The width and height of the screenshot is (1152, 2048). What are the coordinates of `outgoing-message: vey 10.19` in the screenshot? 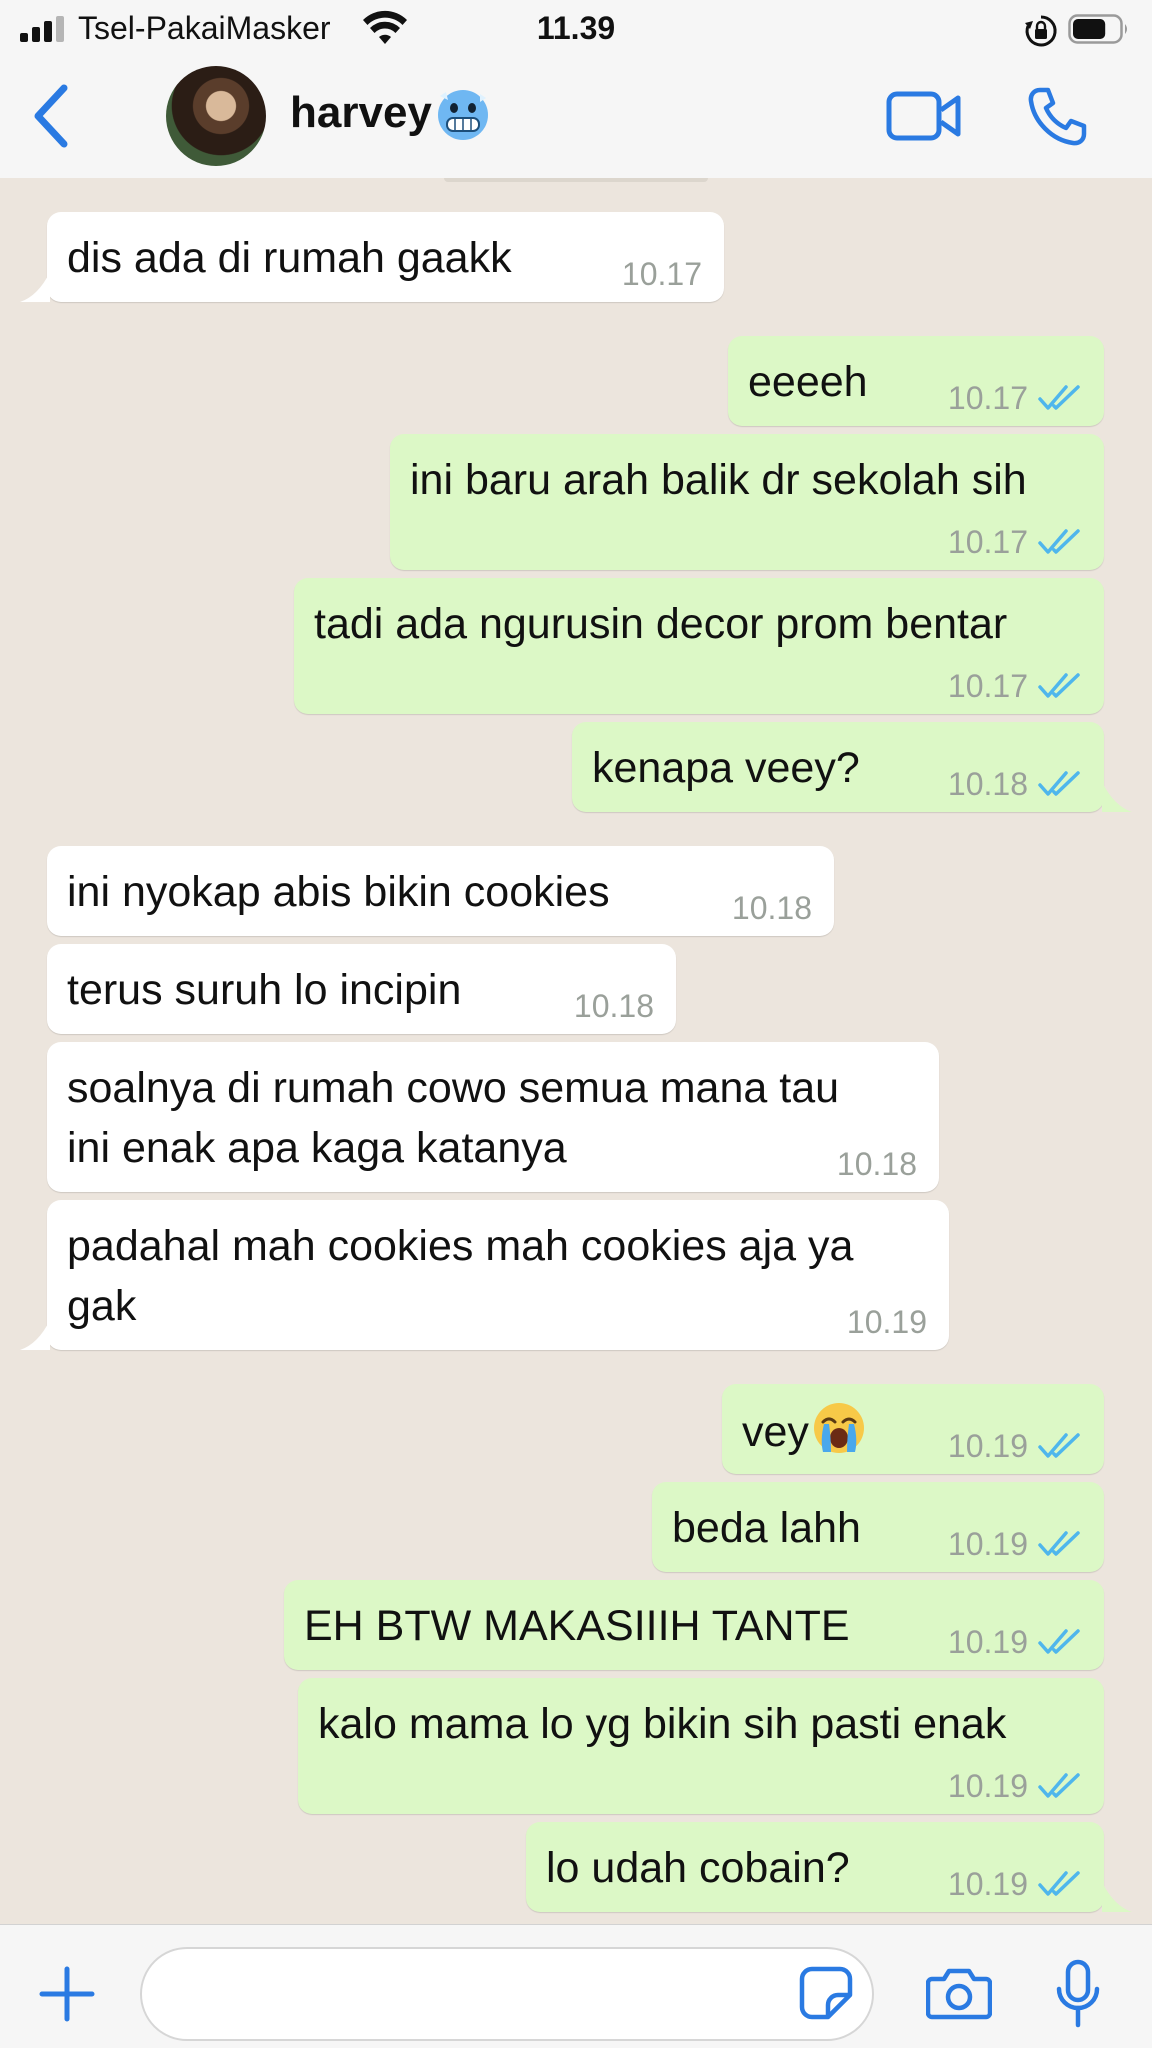 It's located at (913, 1429).